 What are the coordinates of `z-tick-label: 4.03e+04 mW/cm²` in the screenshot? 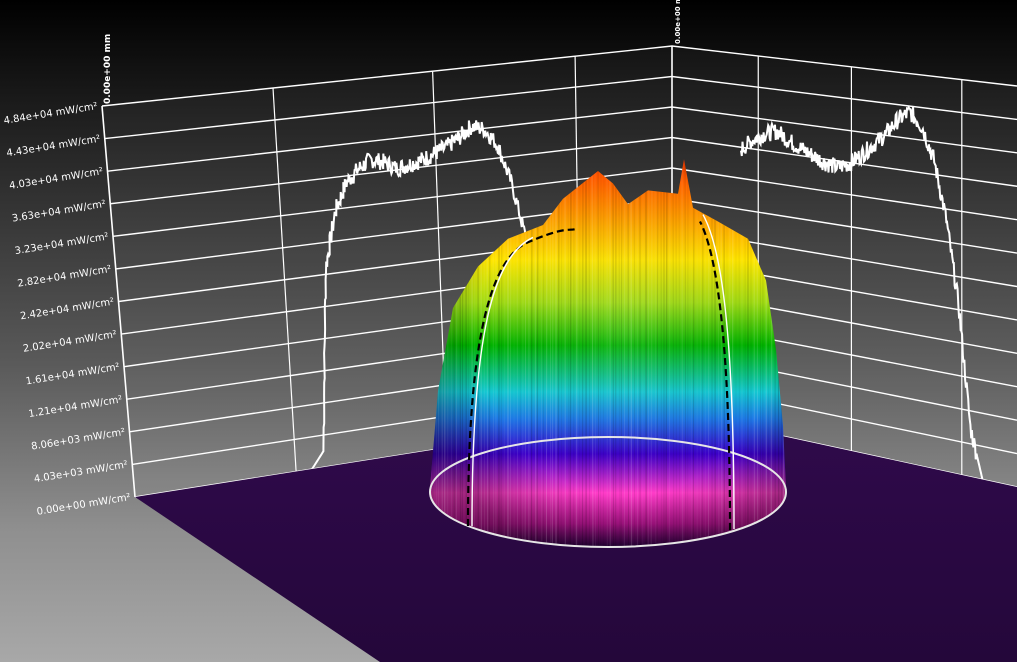 It's located at (56, 179).